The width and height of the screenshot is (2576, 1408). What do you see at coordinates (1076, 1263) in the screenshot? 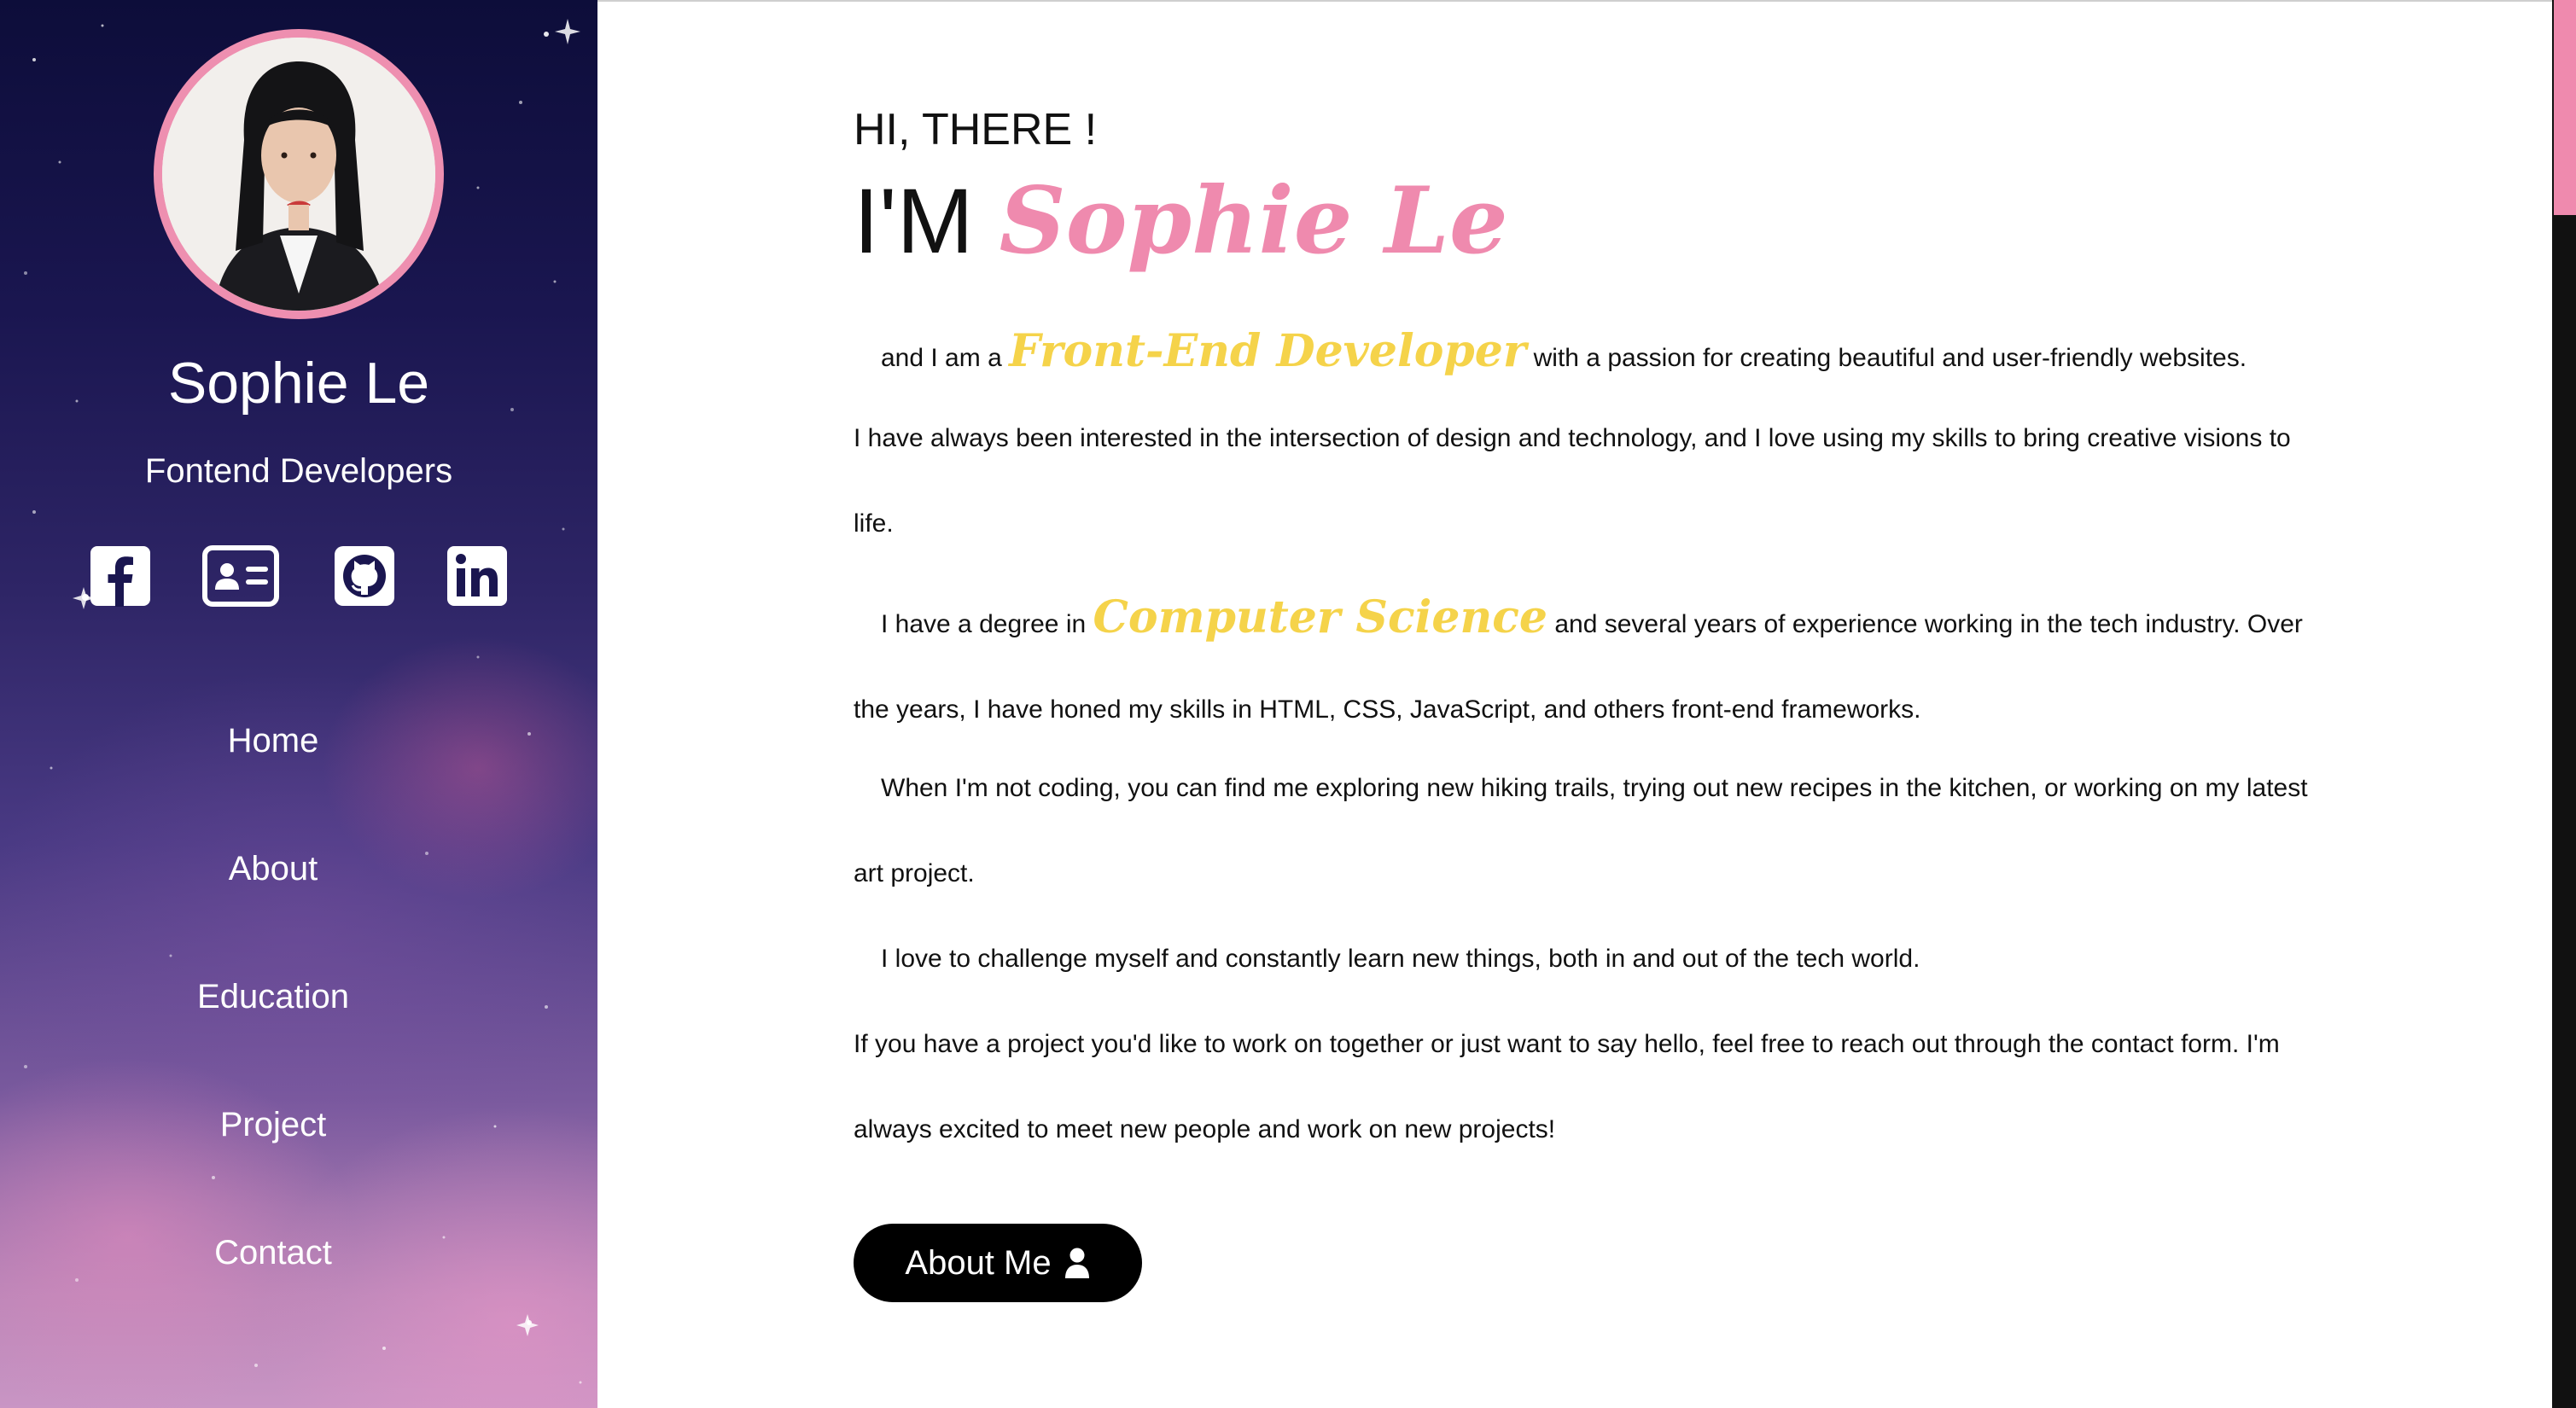
I see `user-icon` at bounding box center [1076, 1263].